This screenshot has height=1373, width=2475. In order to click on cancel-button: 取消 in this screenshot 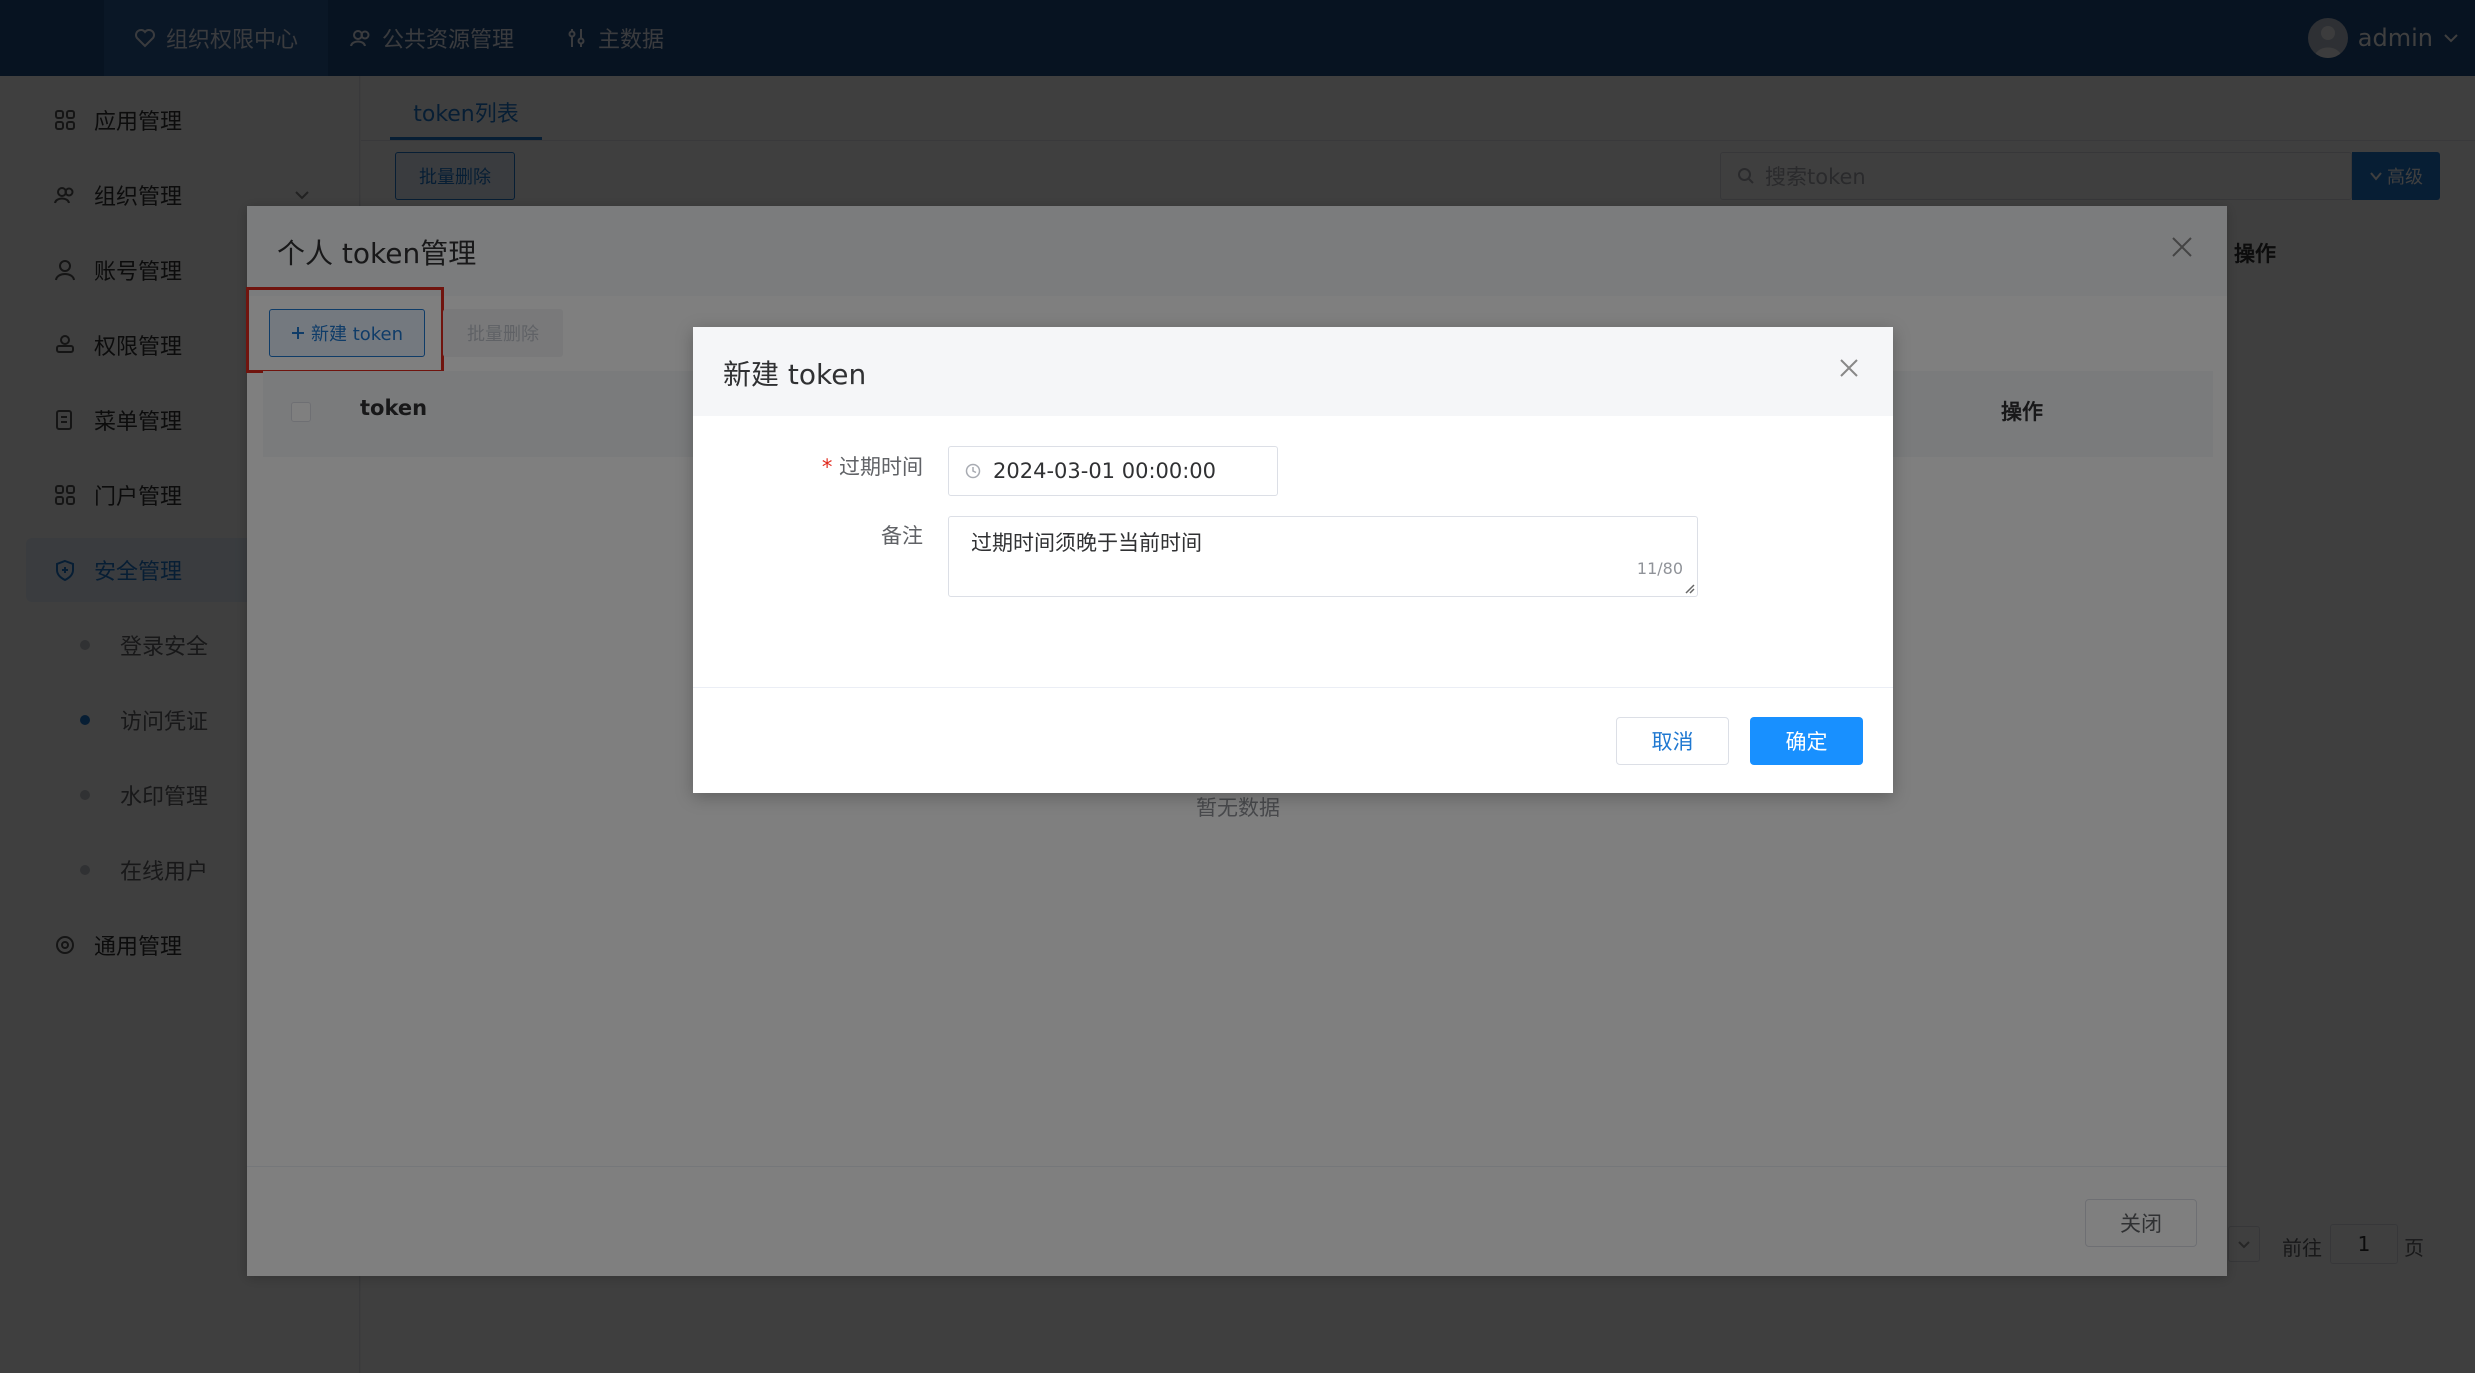, I will do `click(1672, 741)`.